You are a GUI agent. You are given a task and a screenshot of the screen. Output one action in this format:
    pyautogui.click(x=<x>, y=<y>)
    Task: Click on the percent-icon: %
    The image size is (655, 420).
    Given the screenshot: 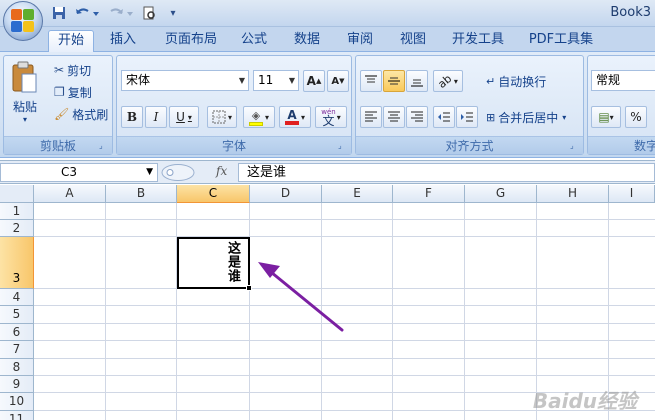 What is the action you would take?
    pyautogui.click(x=636, y=117)
    